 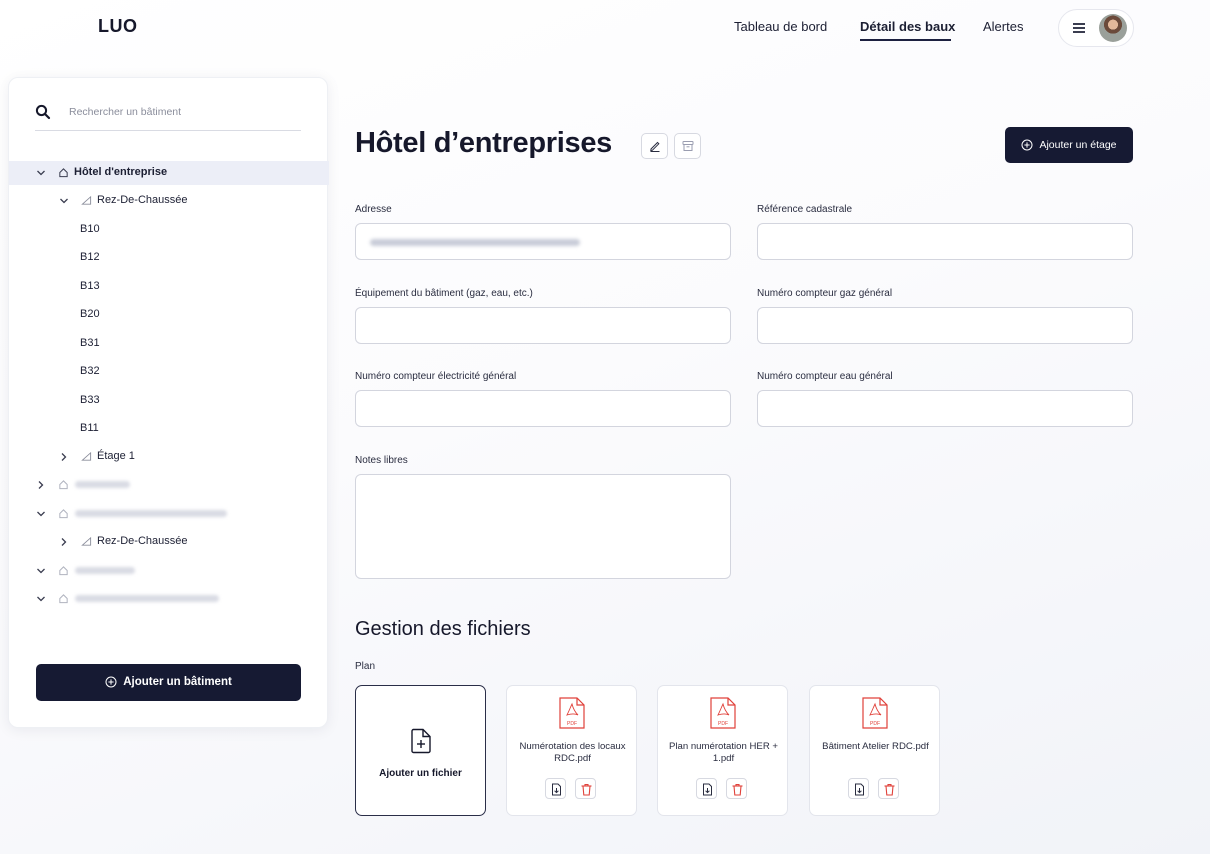 I want to click on tree-item-label: B32, so click(x=90, y=371).